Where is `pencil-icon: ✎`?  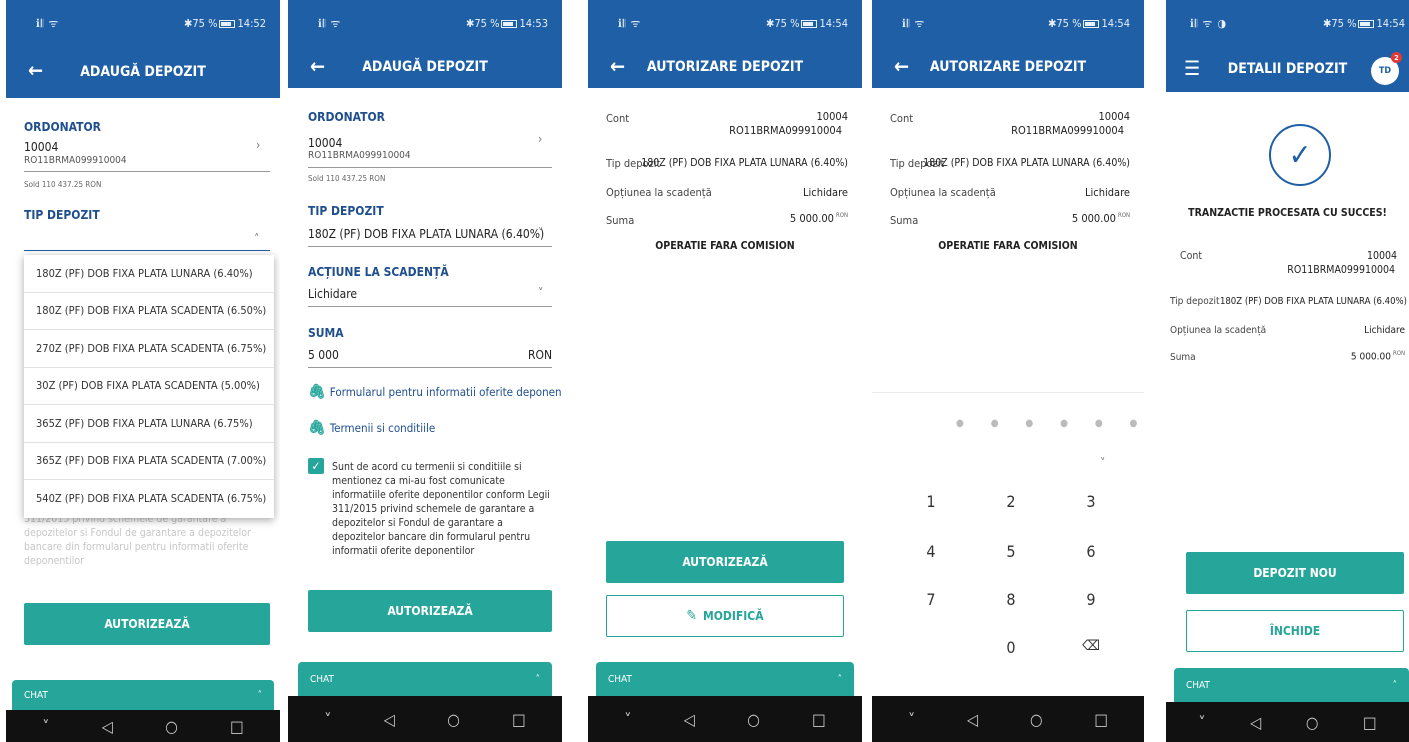 pencil-icon: ✎ is located at coordinates (691, 616).